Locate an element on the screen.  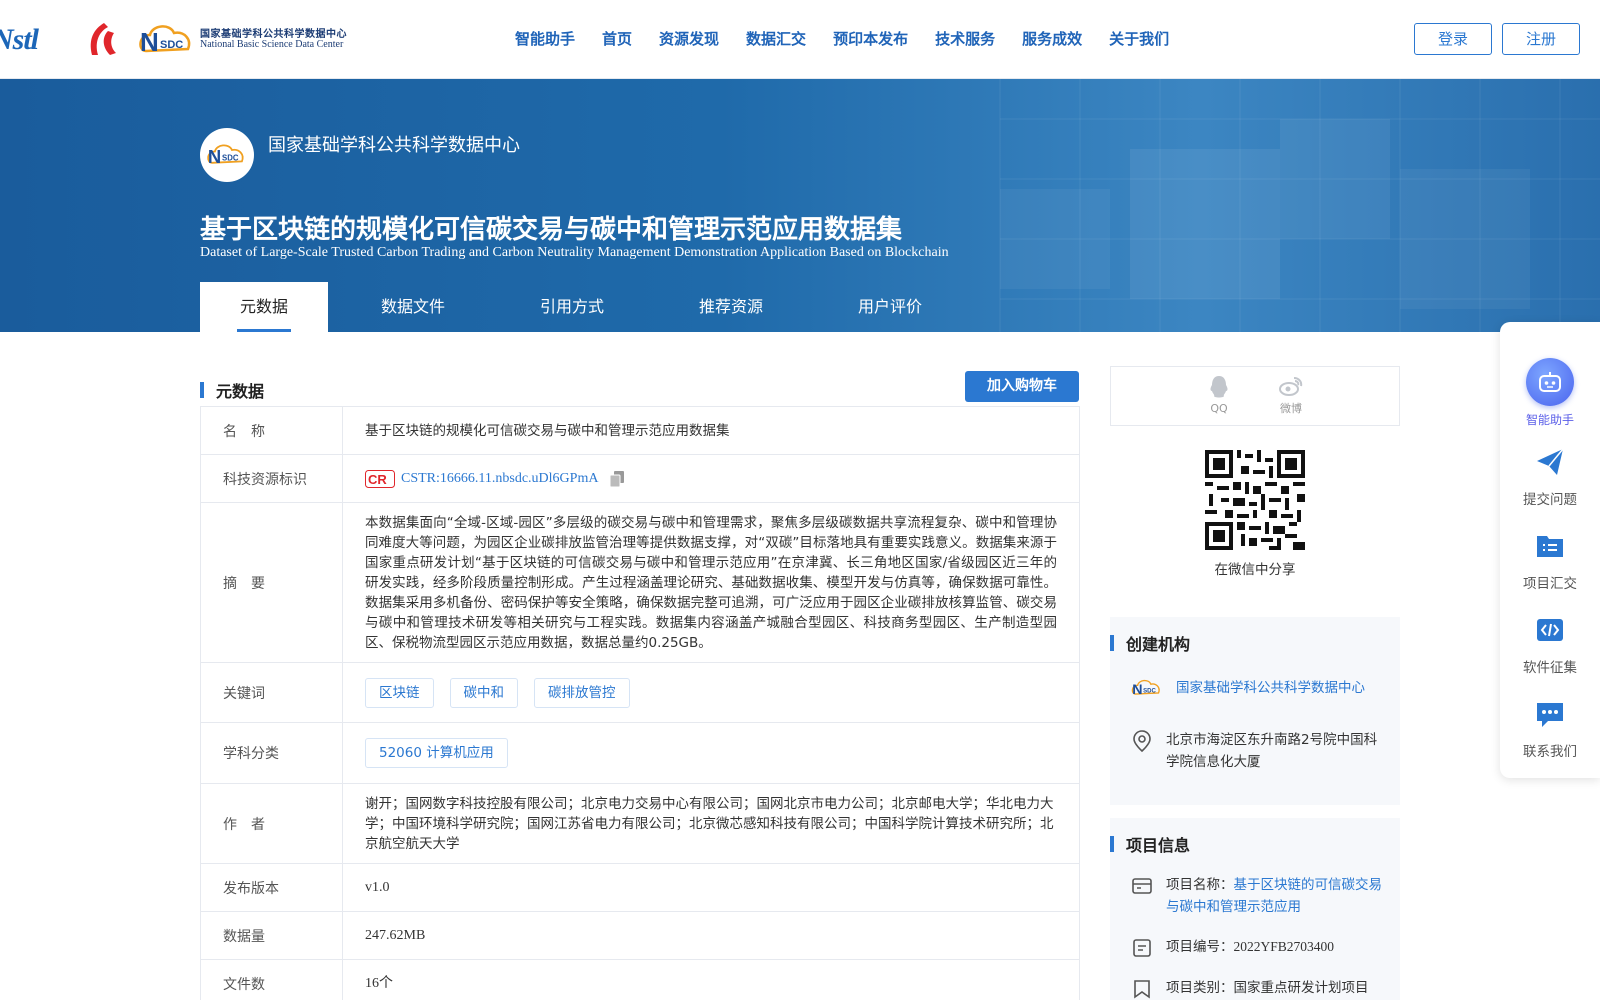
card-icon is located at coordinates (1142, 886).